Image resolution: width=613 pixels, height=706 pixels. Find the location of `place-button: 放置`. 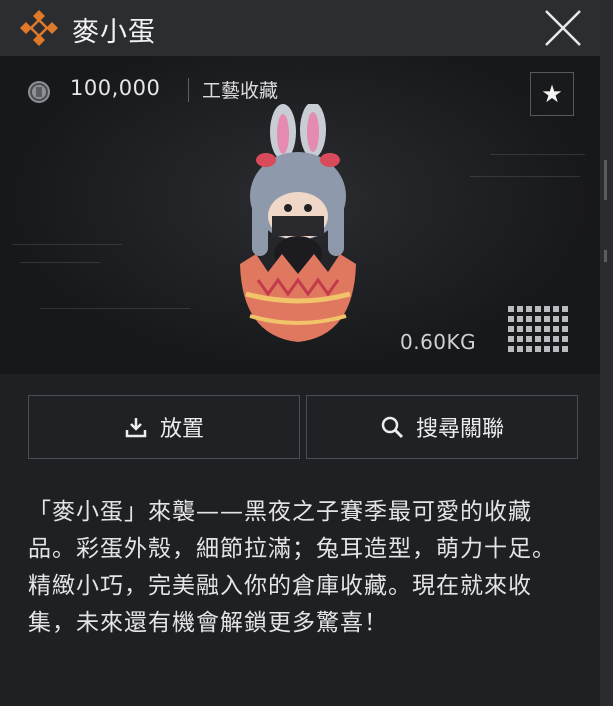

place-button: 放置 is located at coordinates (164, 427).